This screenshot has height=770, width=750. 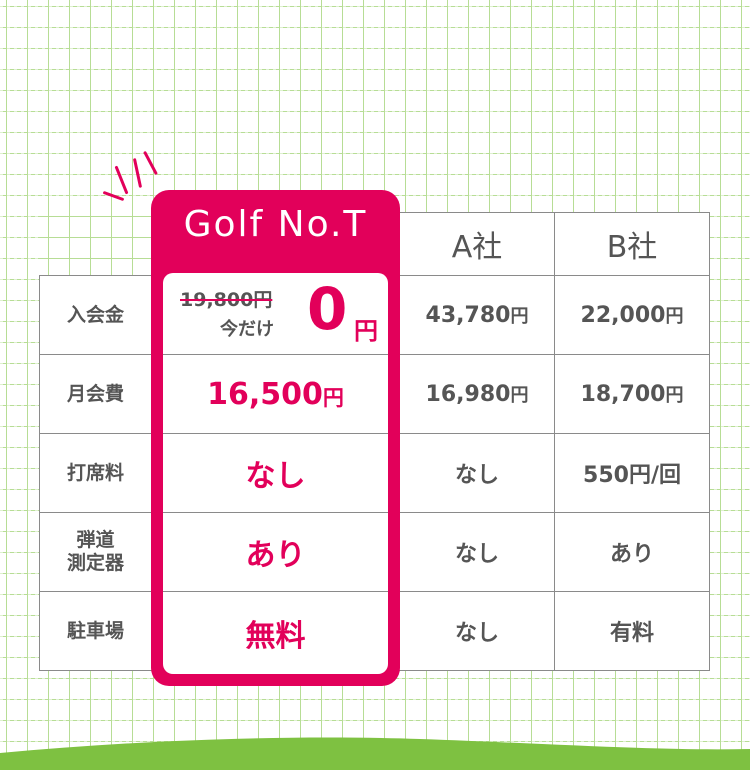 What do you see at coordinates (476, 554) in the screenshot?
I see `a-launch-monitor: なし` at bounding box center [476, 554].